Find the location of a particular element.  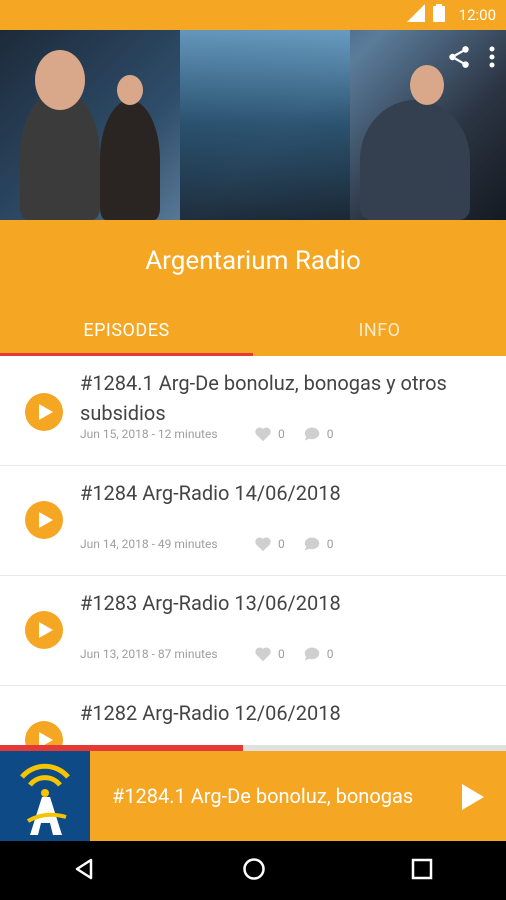

episode-row: #1282 Arg-Radio 12/06/2018 is located at coordinates (253, 720).